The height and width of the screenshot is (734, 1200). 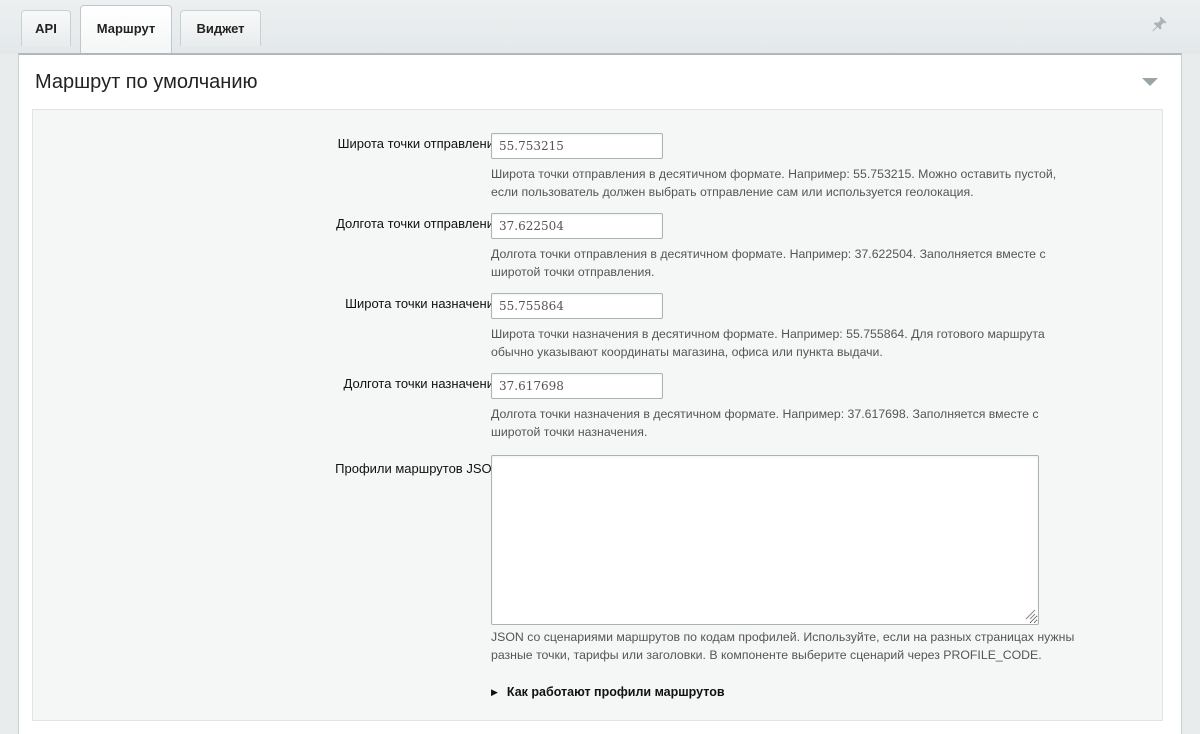 I want to click on tab-widget-label: Виджет, so click(x=220, y=28).